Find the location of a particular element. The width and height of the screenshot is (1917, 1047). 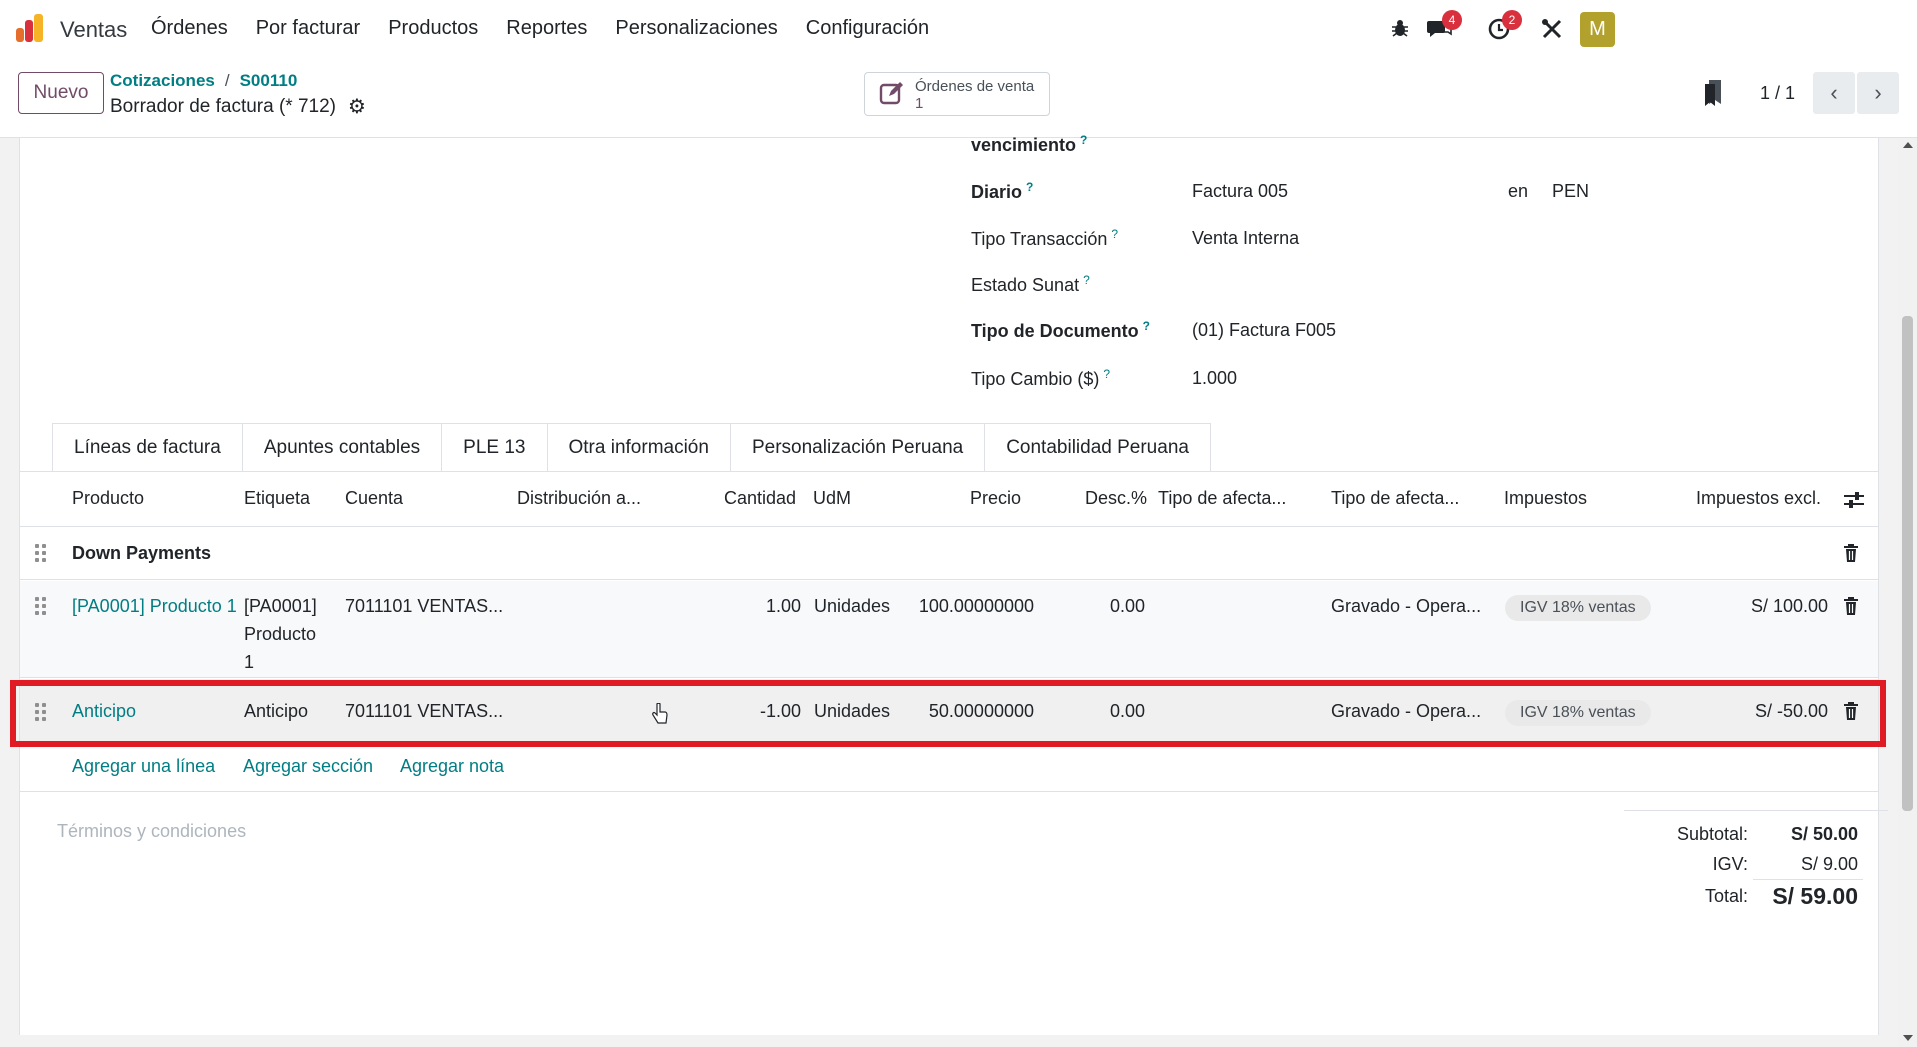

column-header: Cuenta is located at coordinates (374, 498).